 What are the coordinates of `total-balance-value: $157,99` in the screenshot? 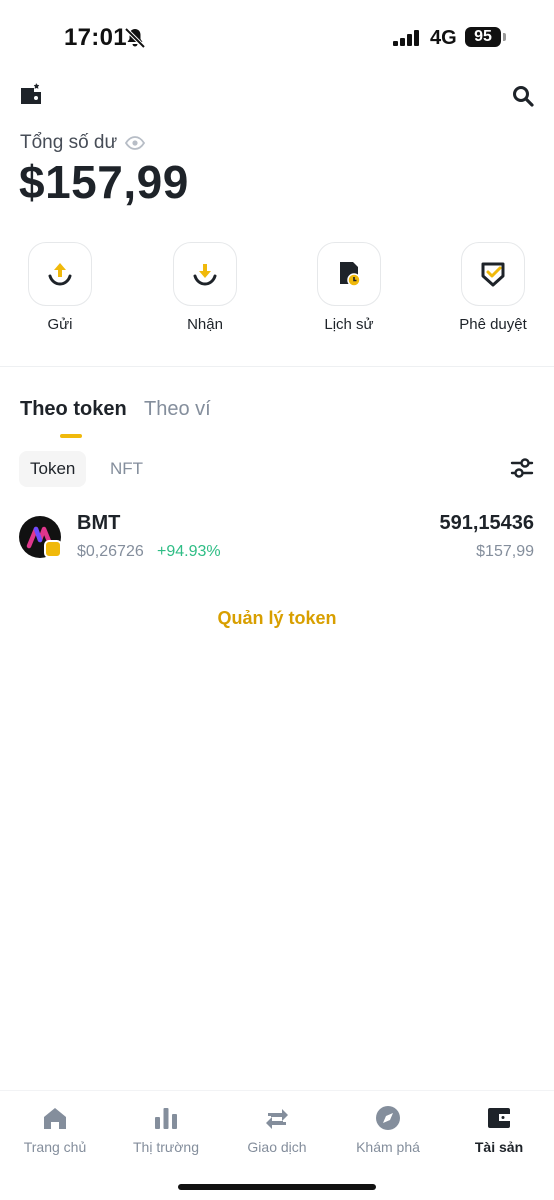 It's located at (104, 182).